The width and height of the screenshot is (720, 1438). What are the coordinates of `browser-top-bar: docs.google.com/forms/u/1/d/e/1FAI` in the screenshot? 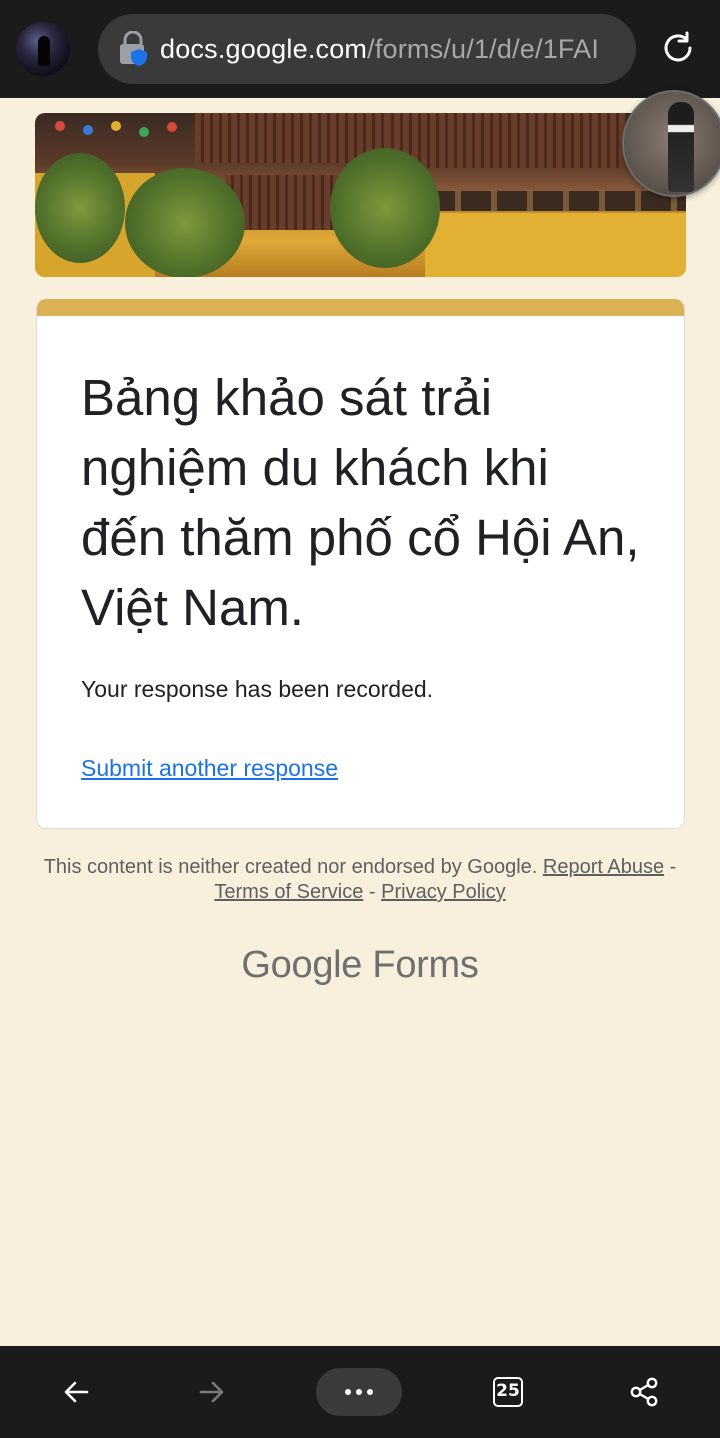 It's located at (360, 49).